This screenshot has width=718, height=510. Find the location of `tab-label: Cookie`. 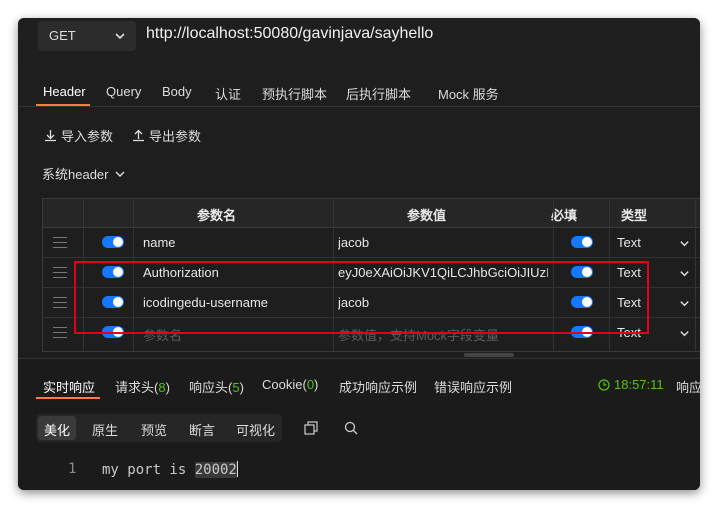

tab-label: Cookie is located at coordinates (282, 384).